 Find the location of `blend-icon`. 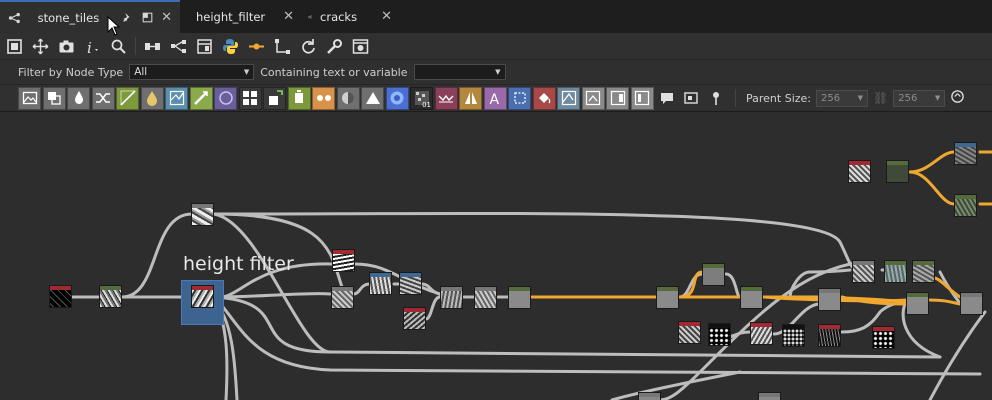

blend-icon is located at coordinates (152, 98).